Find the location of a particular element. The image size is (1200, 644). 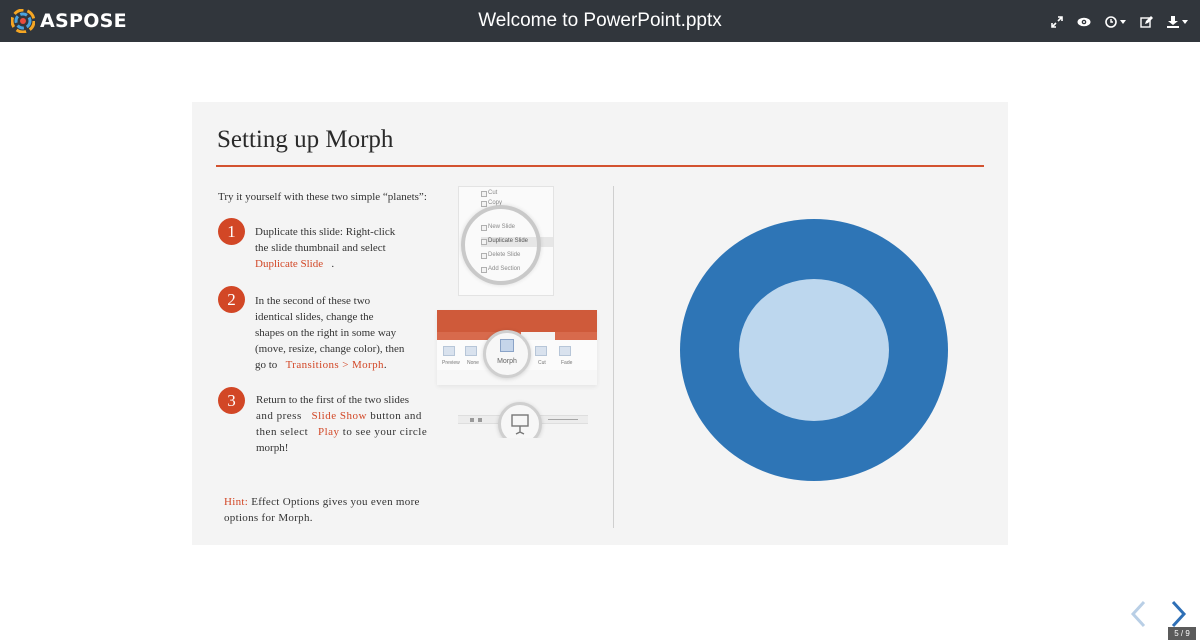

step-1-number: 1 is located at coordinates (231, 231).